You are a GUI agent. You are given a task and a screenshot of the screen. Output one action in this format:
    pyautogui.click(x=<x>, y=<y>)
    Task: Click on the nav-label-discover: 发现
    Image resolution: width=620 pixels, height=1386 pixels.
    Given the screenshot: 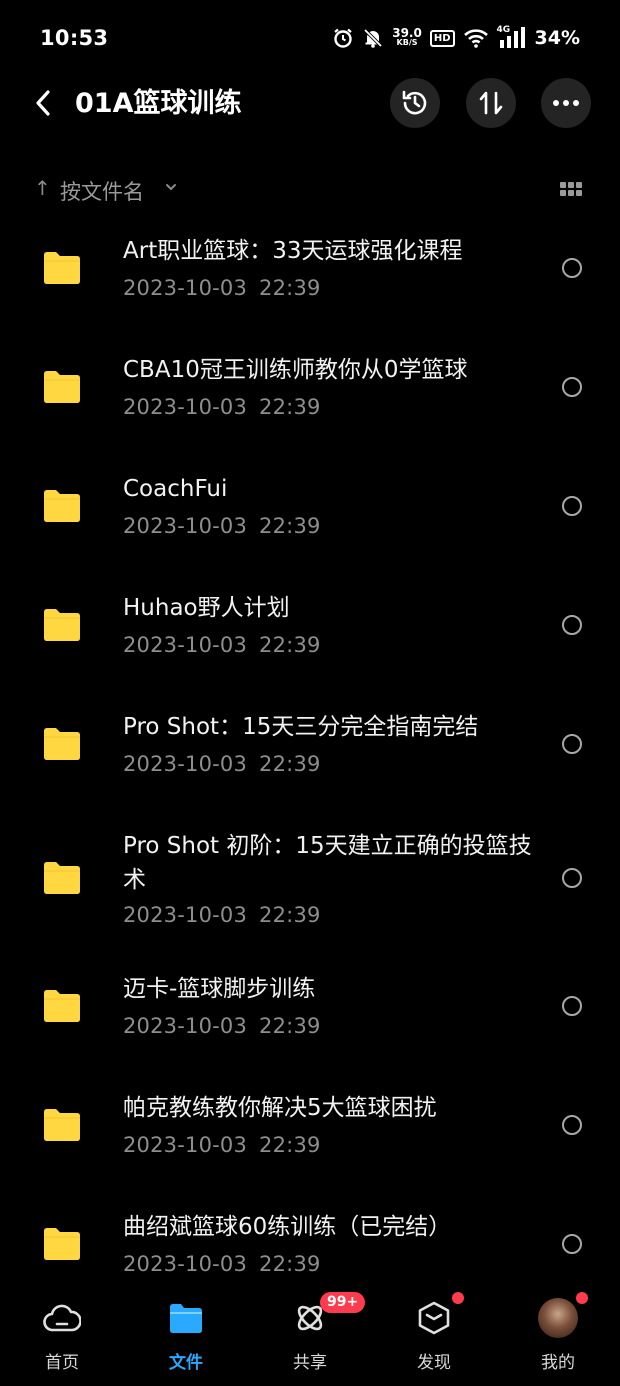 What is the action you would take?
    pyautogui.click(x=434, y=1363)
    